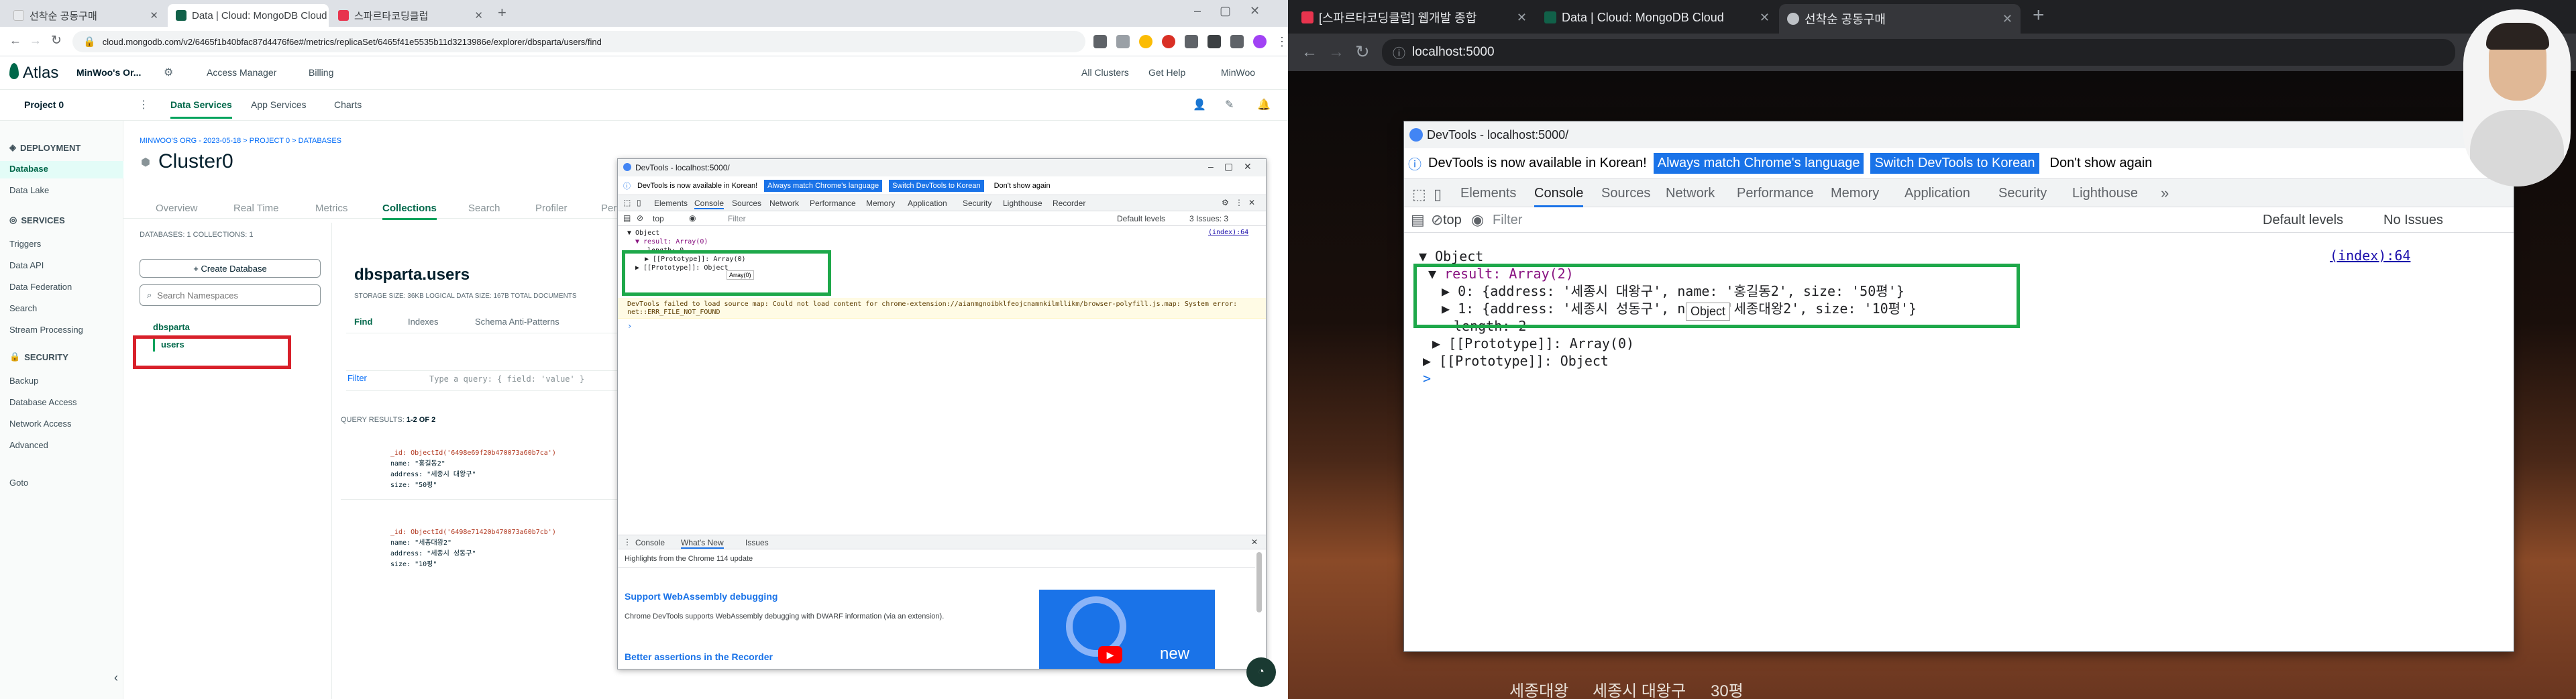  What do you see at coordinates (1937, 193) in the screenshot?
I see `tab-application: Application` at bounding box center [1937, 193].